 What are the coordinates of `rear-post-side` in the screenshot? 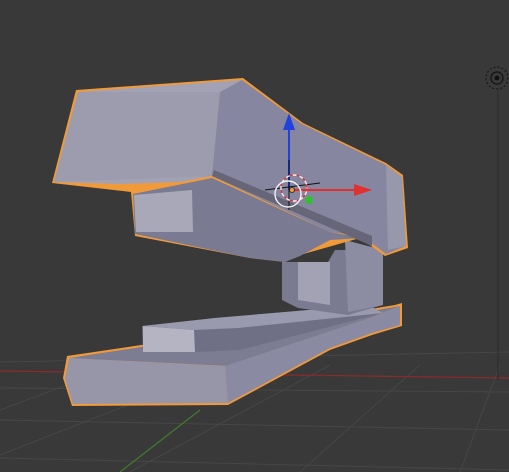 It's located at (364, 276).